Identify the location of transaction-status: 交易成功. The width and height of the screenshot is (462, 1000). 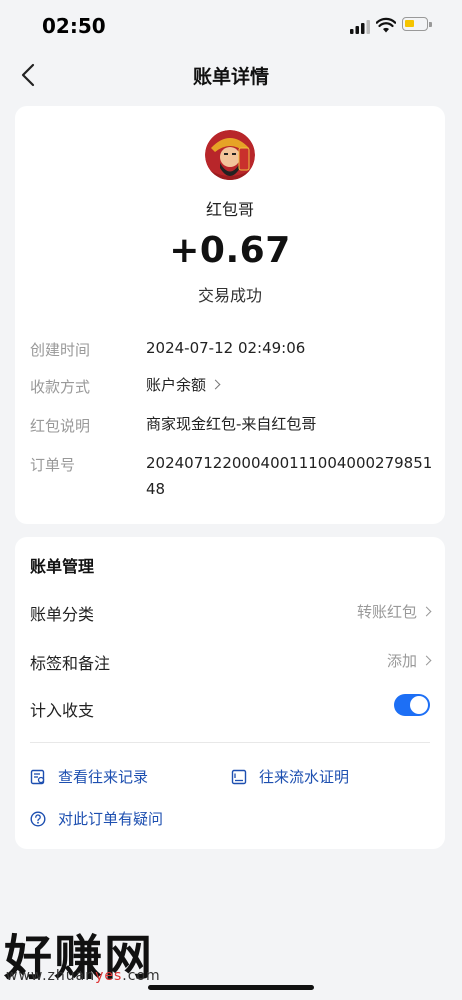
(229, 295).